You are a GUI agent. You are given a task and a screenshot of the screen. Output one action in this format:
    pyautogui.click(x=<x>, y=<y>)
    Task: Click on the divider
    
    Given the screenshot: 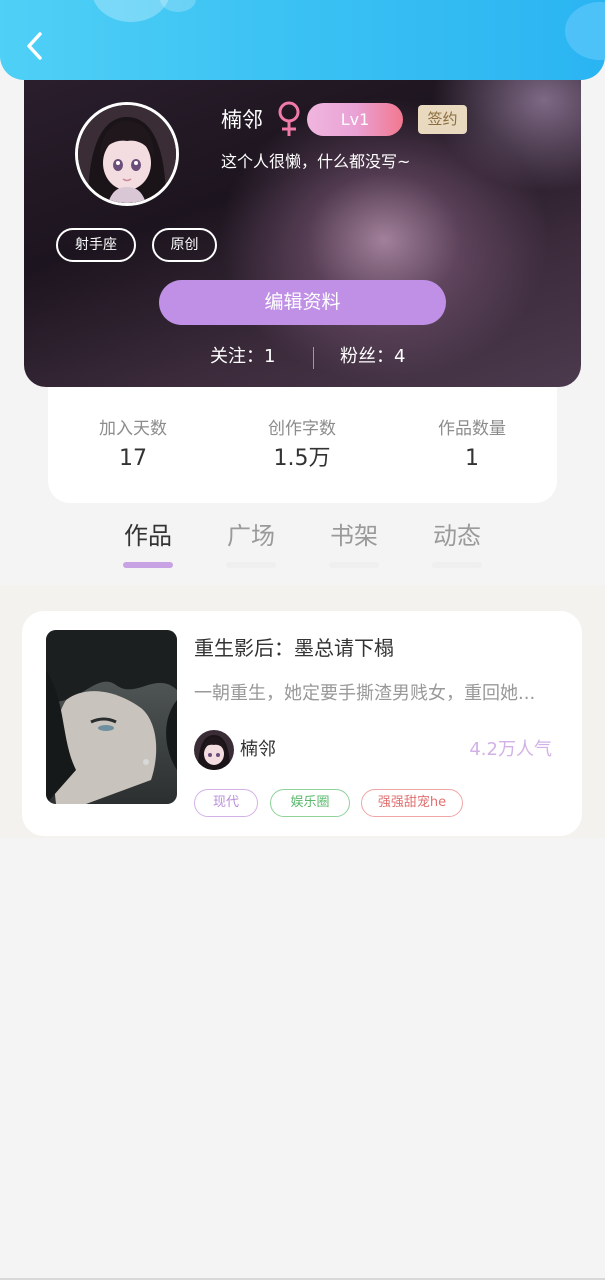 What is the action you would take?
    pyautogui.click(x=313, y=358)
    